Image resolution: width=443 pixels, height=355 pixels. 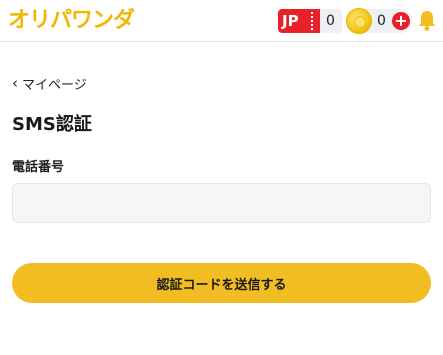 What do you see at coordinates (315, 21) in the screenshot?
I see `ticket-perforation` at bounding box center [315, 21].